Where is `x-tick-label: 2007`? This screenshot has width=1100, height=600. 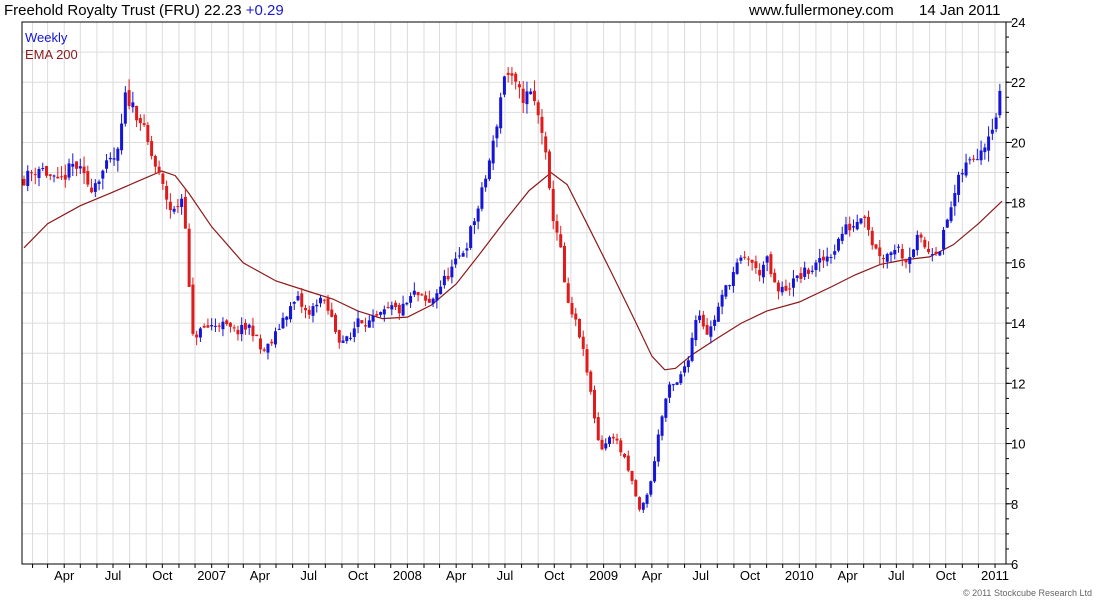
x-tick-label: 2007 is located at coordinates (211, 575).